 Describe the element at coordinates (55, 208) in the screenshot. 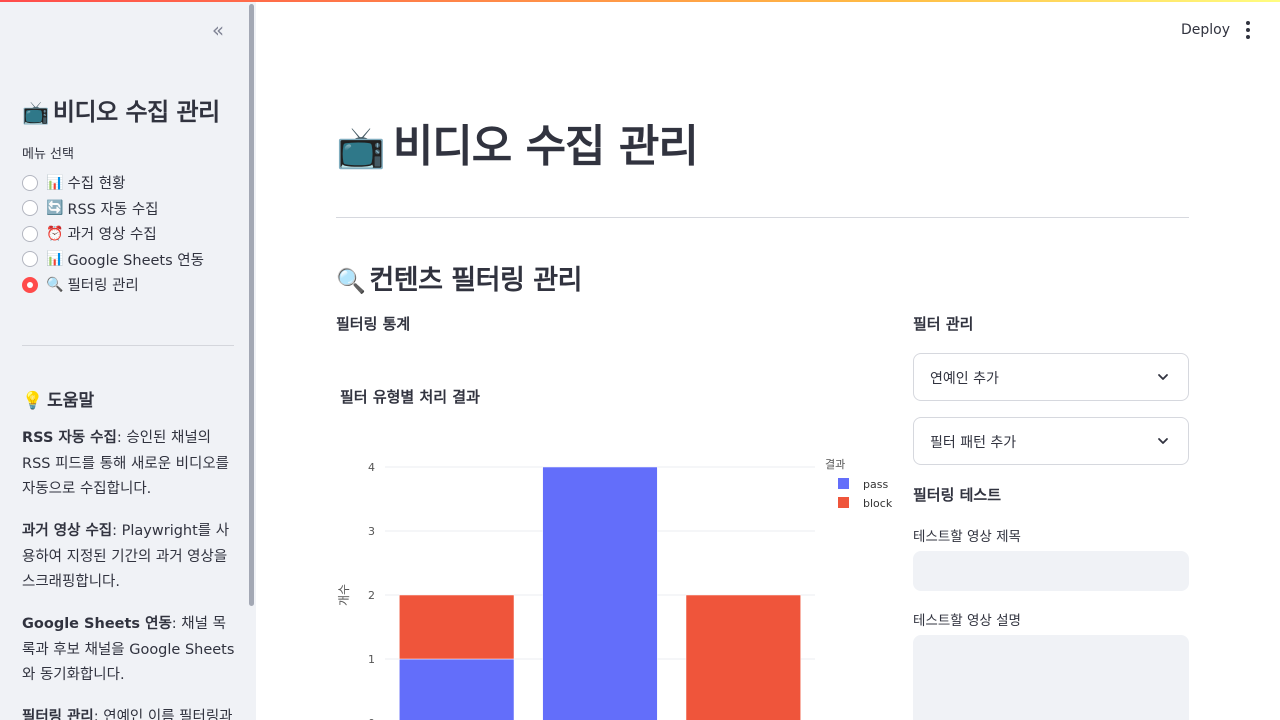

I see `menu-item-icon: 🔄` at that location.